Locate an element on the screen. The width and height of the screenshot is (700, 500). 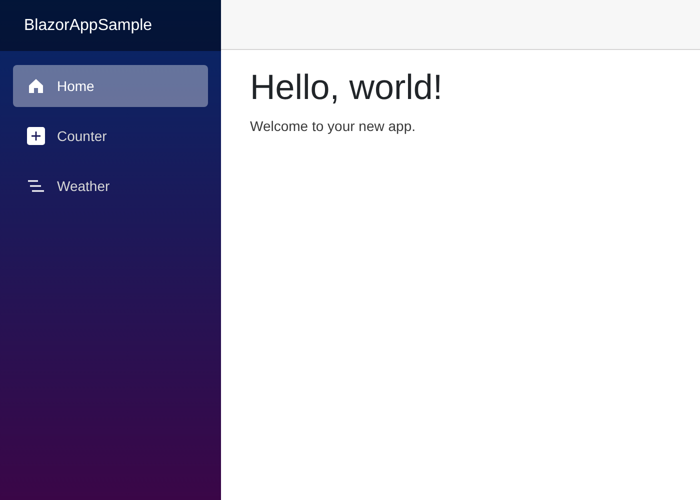
home-icon is located at coordinates (36, 86).